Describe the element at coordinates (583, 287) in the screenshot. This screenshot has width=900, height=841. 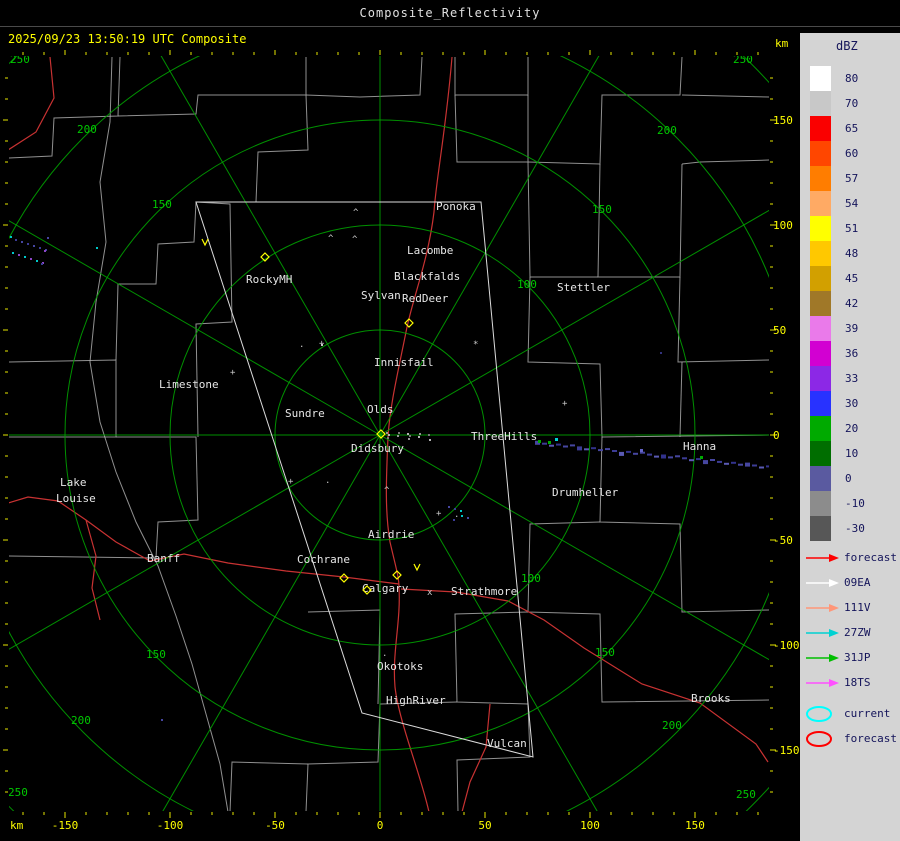
I see `city-label-stettler: Stettler` at that location.